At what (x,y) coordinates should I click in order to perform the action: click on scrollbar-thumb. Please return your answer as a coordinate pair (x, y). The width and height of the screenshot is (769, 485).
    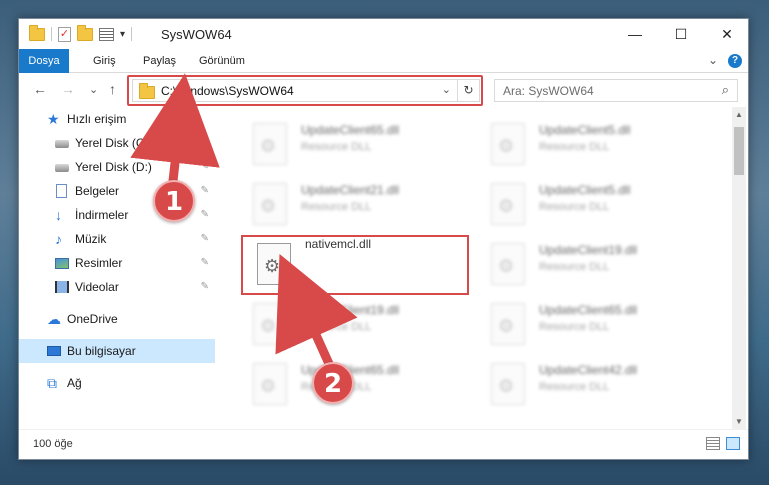
    Looking at the image, I should click on (739, 151).